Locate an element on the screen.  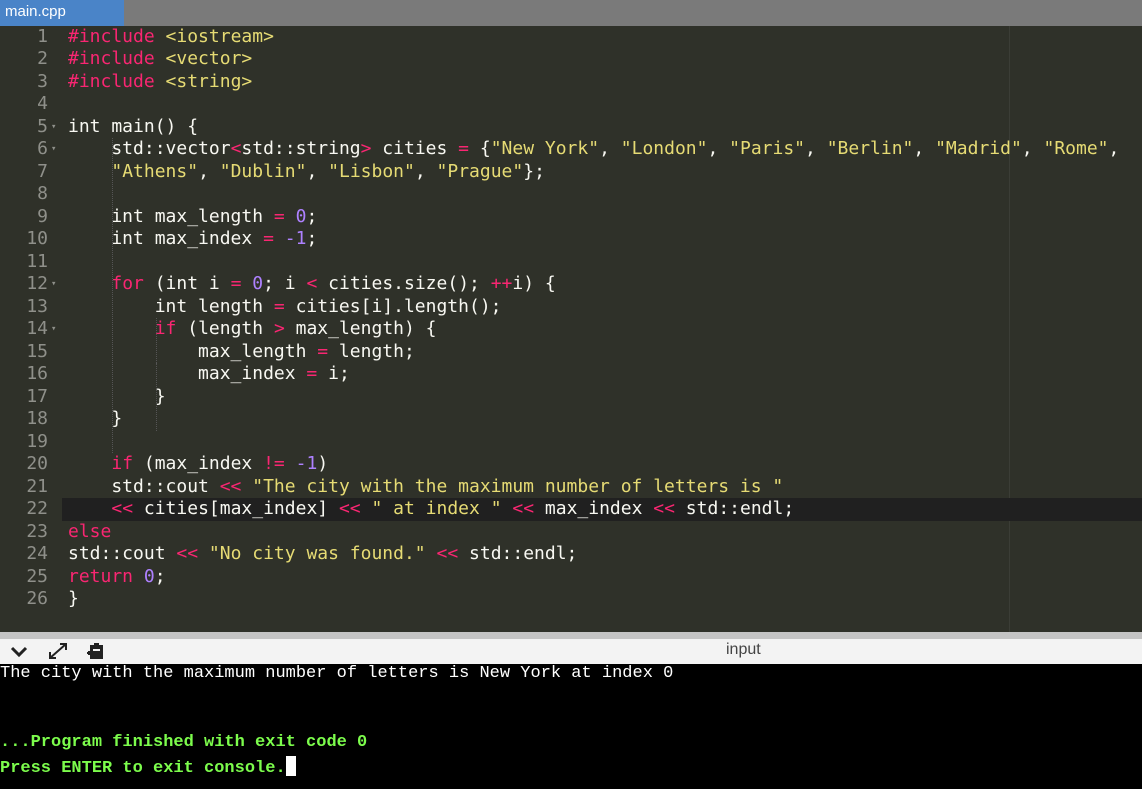
code-token: else is located at coordinates (90, 531).